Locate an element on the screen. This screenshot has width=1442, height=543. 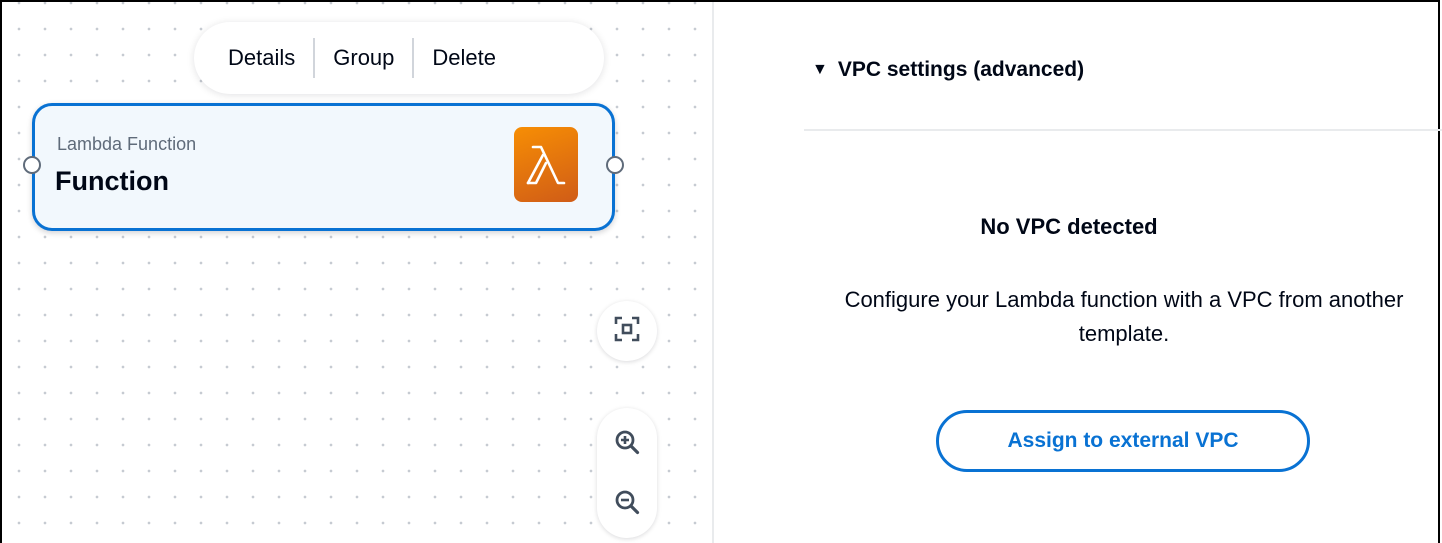
details-button: Details is located at coordinates (268, 58).